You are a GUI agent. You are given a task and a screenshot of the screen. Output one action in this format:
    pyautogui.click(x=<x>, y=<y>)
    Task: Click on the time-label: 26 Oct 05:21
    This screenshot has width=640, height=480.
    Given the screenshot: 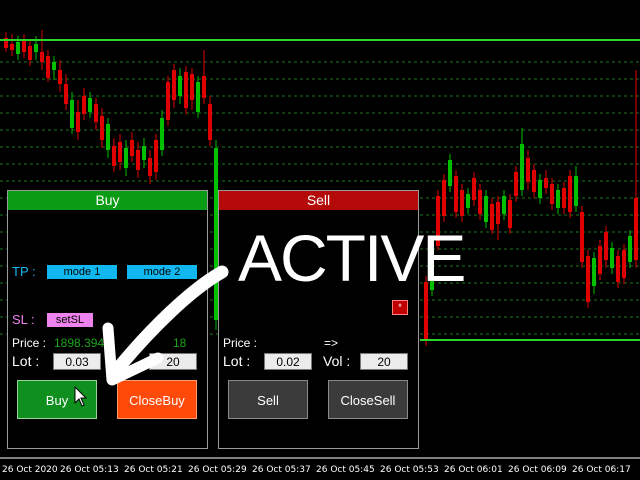 What is the action you would take?
    pyautogui.click(x=153, y=470)
    